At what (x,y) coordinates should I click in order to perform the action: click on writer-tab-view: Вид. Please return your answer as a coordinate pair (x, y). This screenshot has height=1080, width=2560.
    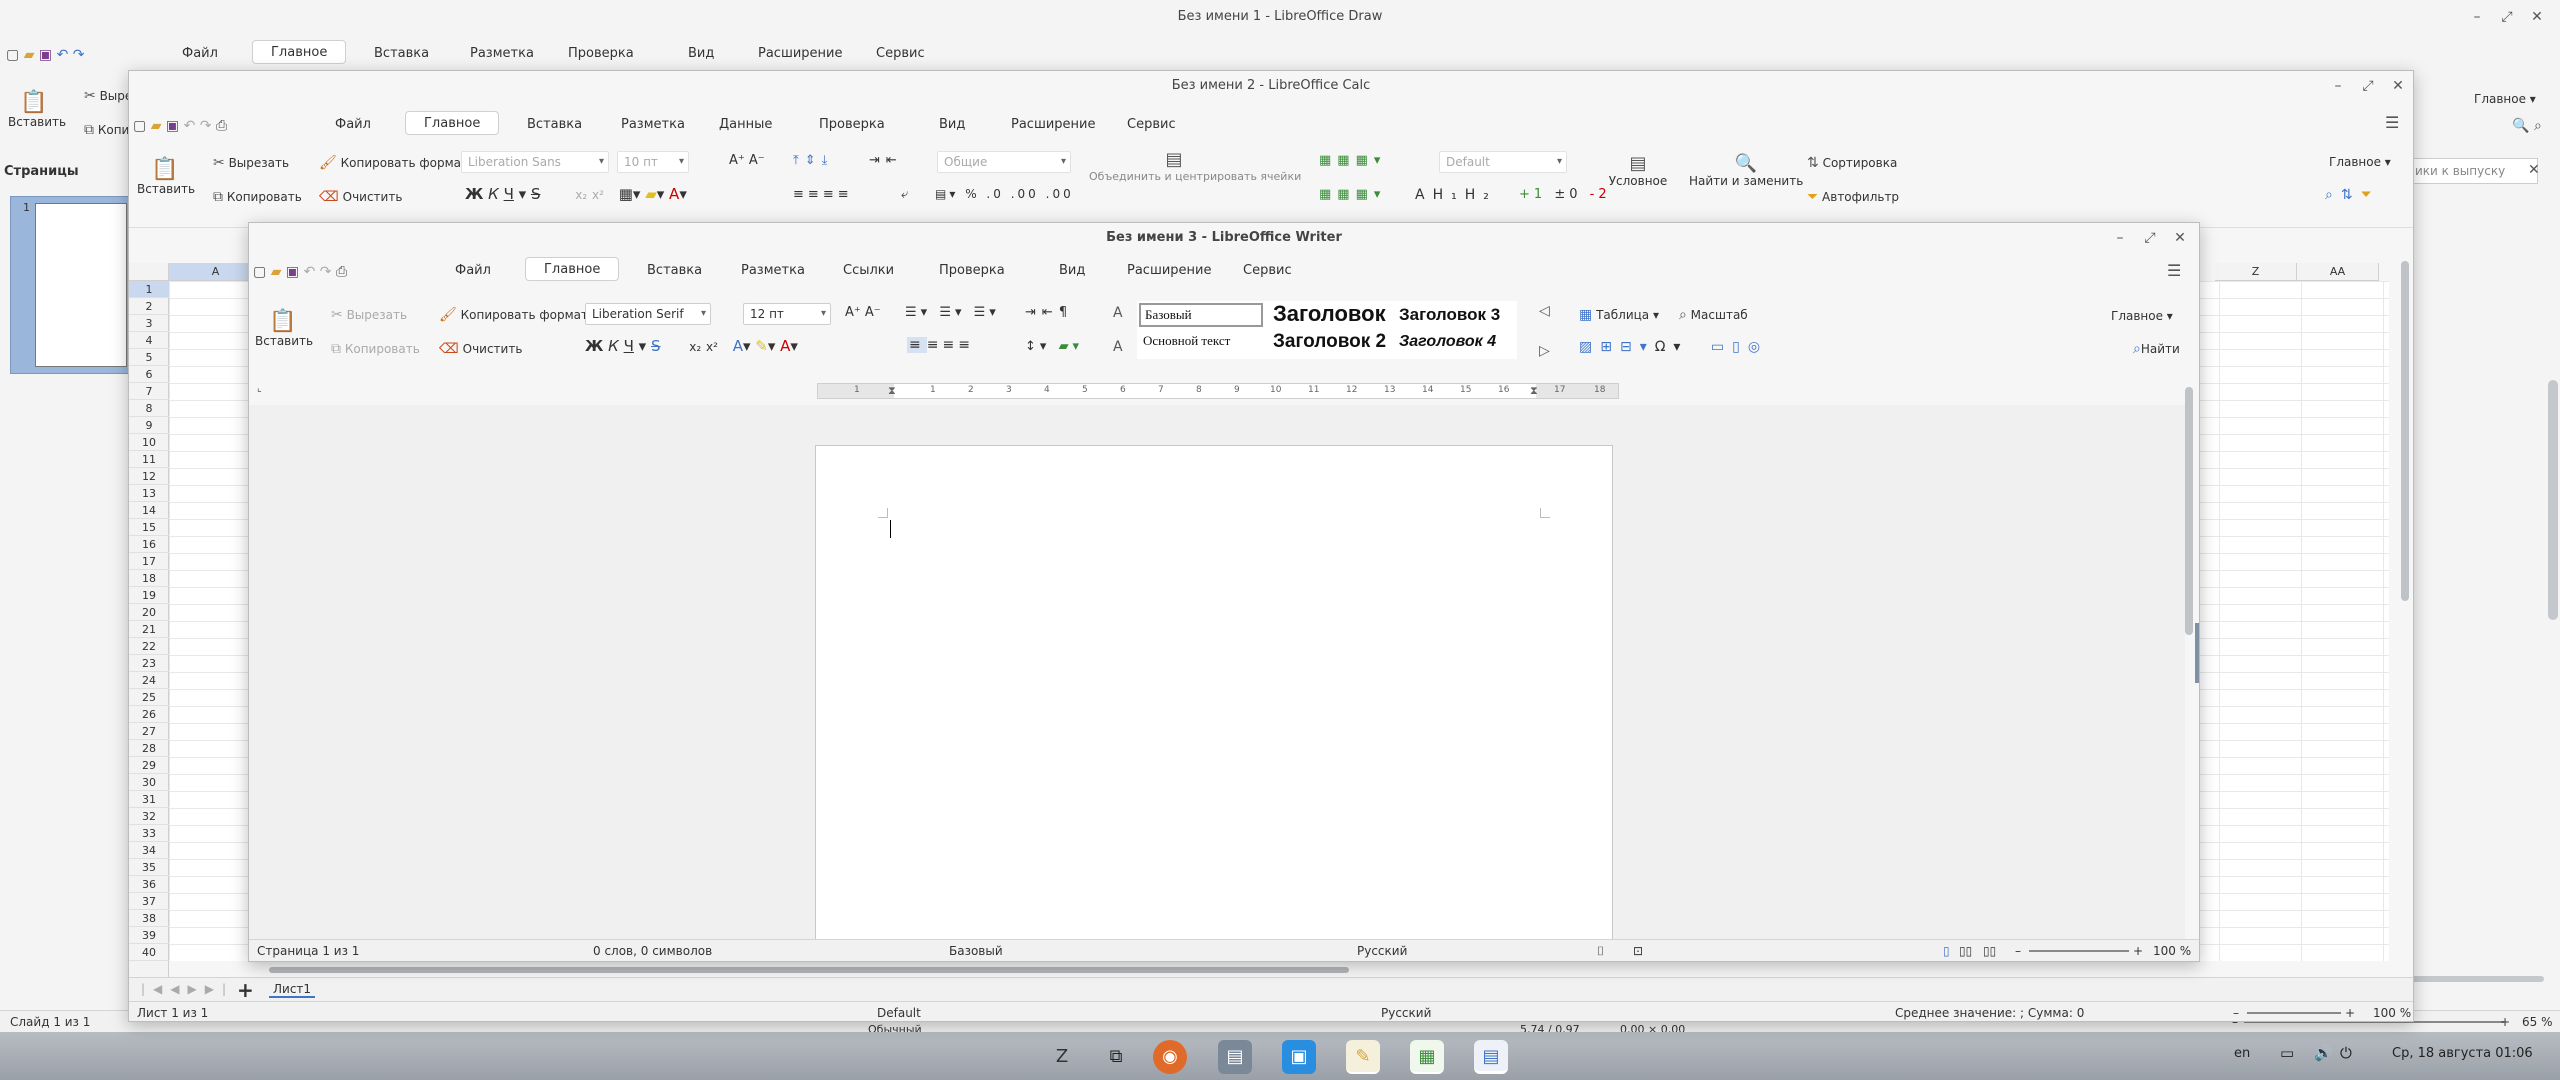
    Looking at the image, I should click on (1072, 271).